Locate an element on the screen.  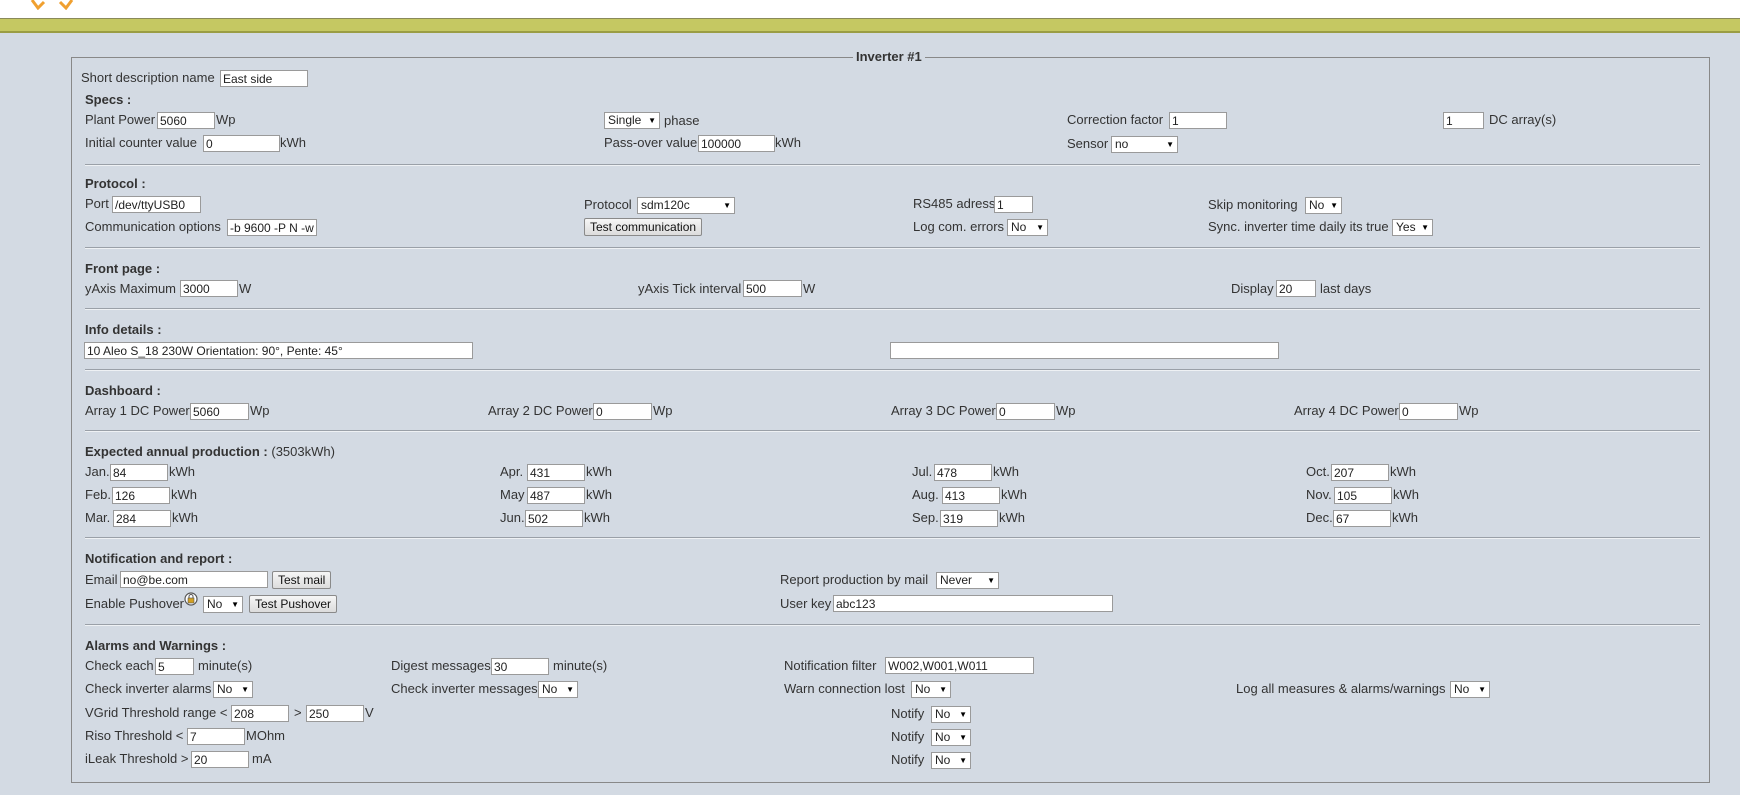
log-all-select: No ▼ is located at coordinates (1470, 689).